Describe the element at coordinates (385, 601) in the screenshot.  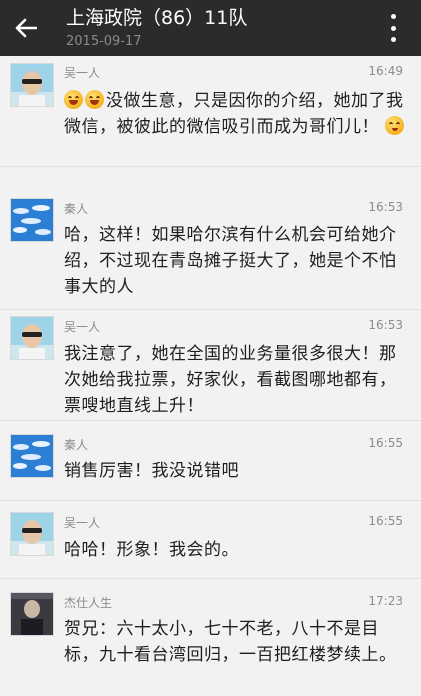
I see `message-time: 17:23` at that location.